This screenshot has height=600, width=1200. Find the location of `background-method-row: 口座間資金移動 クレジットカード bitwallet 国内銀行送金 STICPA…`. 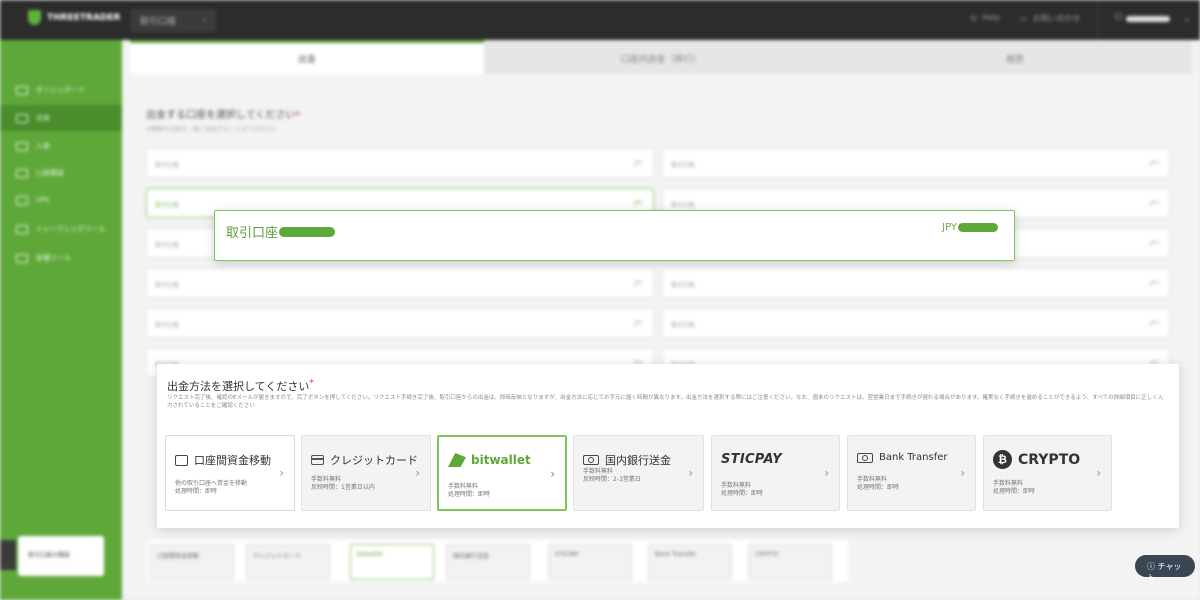

background-method-row: 口座間資金移動 クレジットカード bitwallet 国内銀行送金 STICPA… is located at coordinates (498, 561).